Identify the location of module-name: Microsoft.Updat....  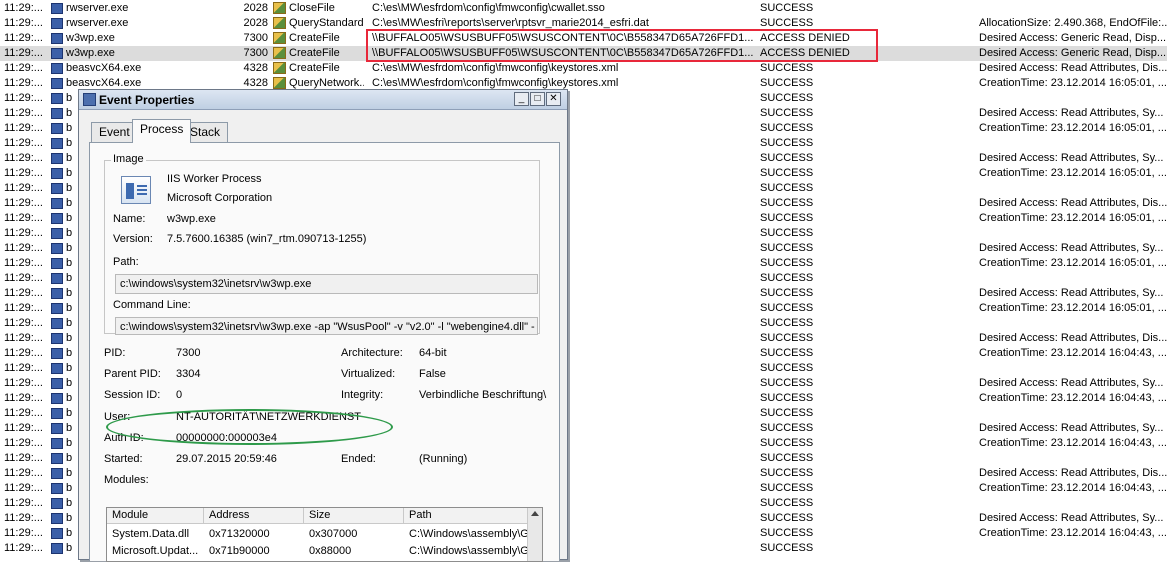
(155, 551).